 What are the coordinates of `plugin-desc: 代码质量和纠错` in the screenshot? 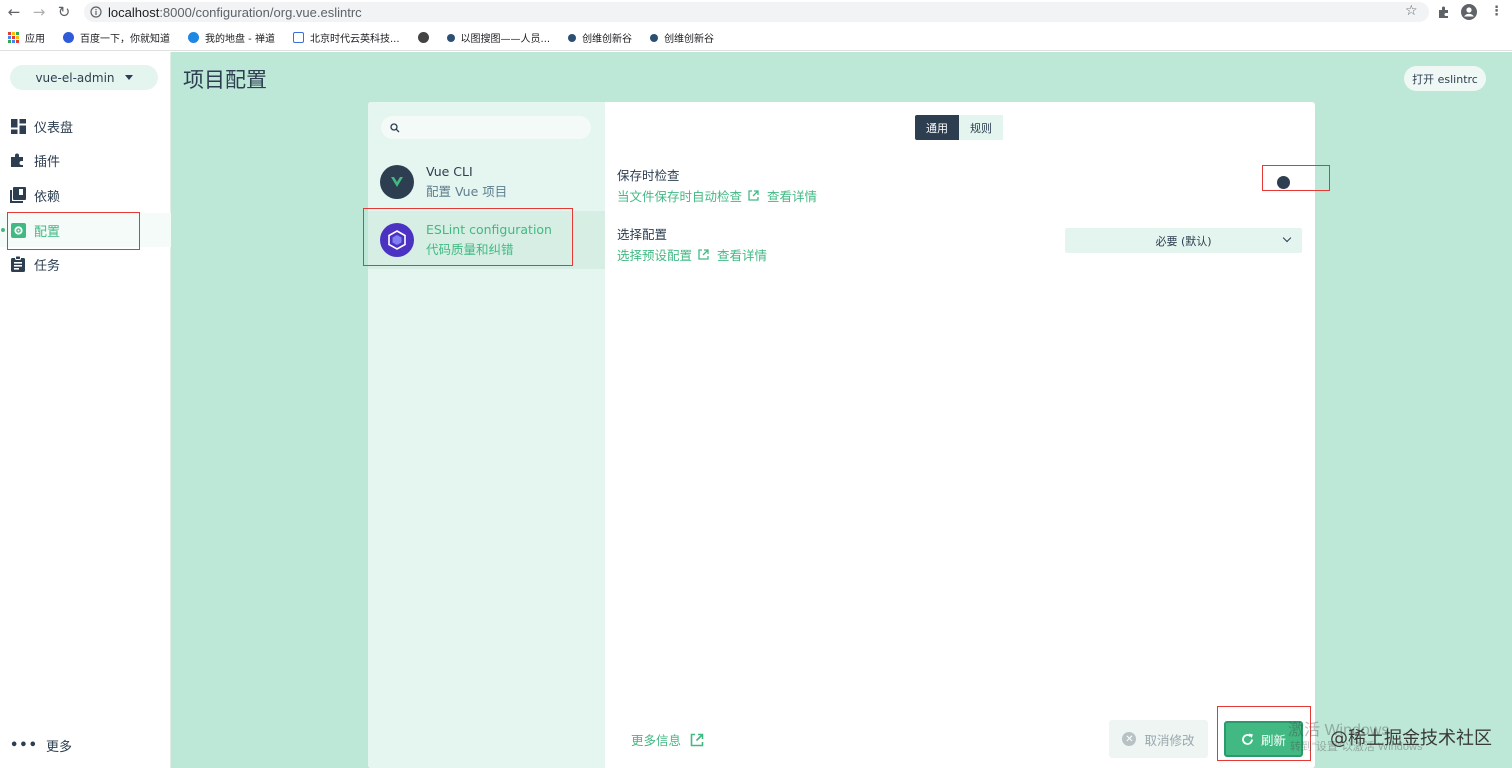 It's located at (470, 249).